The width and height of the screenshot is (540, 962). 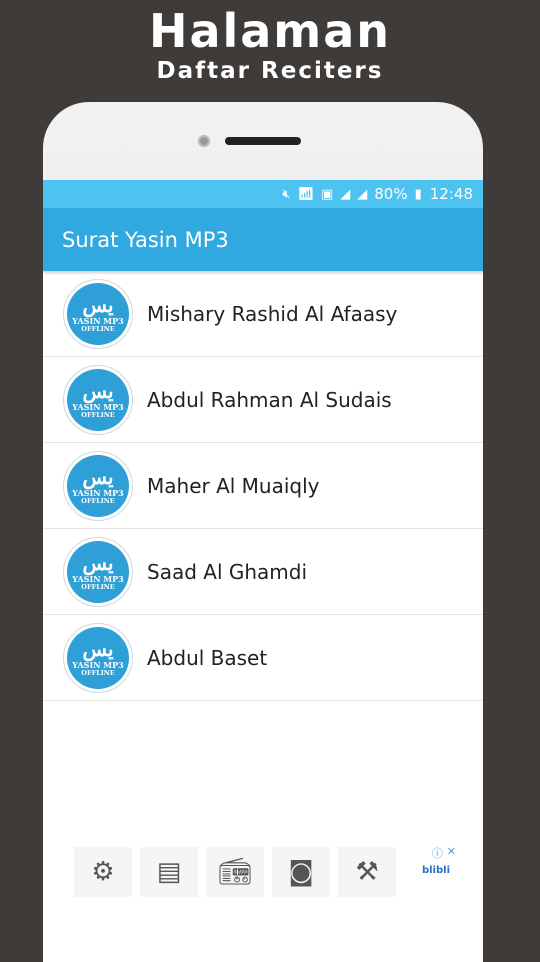 I want to click on ad-product-image: 📻︎, so click(x=235, y=871).